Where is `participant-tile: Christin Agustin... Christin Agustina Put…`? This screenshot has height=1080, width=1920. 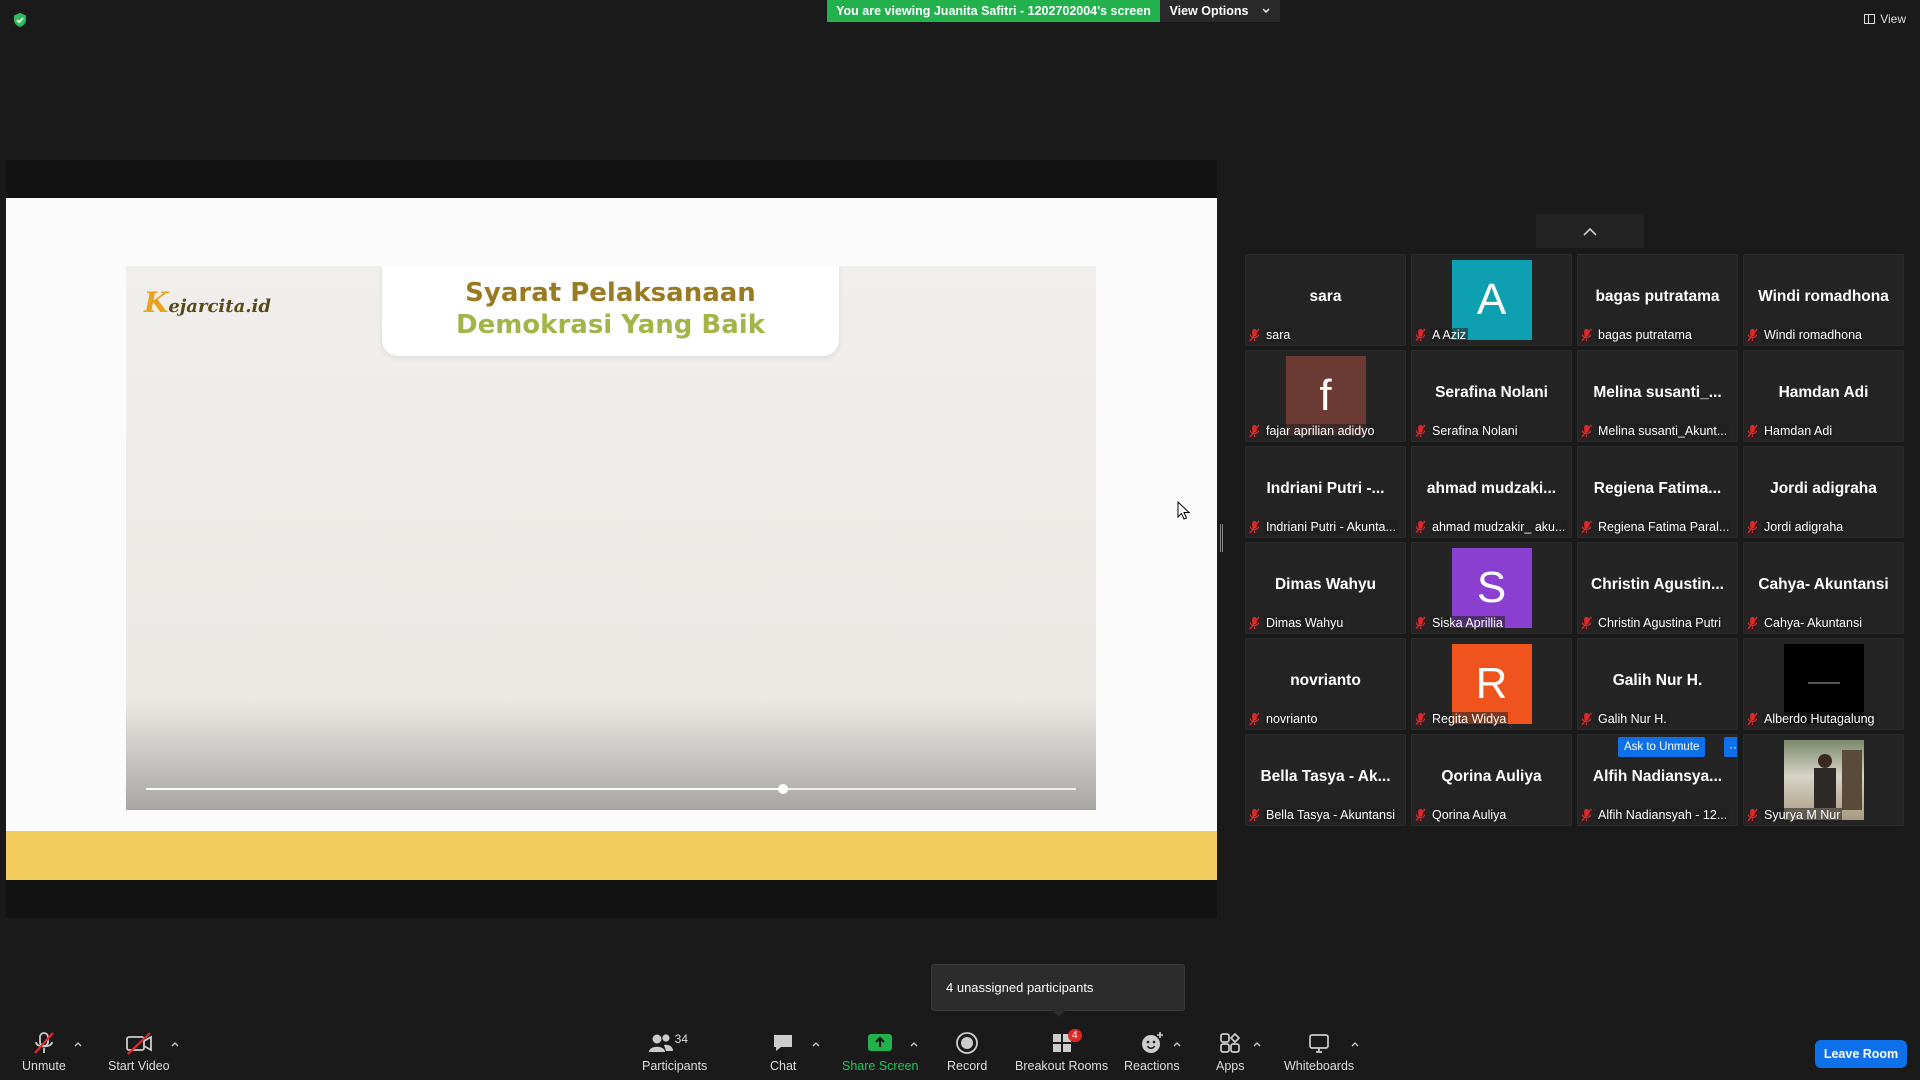 participant-tile: Christin Agustin... Christin Agustina Put… is located at coordinates (1657, 588).